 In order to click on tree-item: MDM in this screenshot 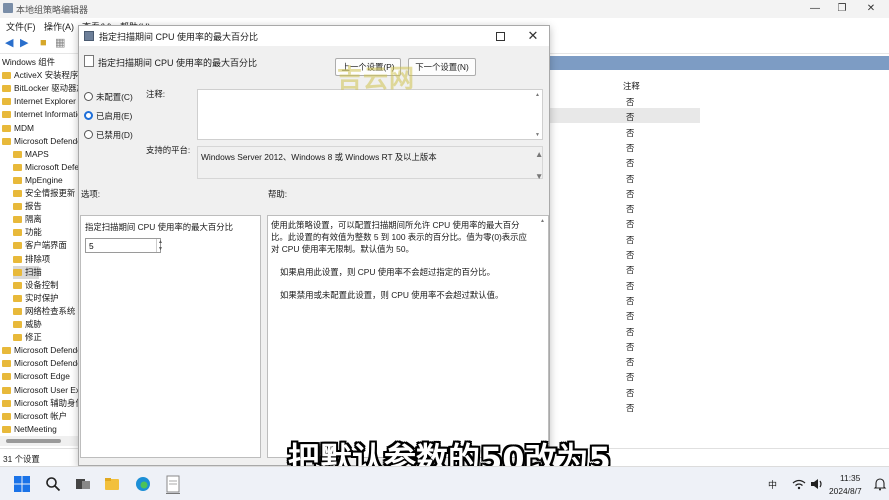, I will do `click(18, 128)`.